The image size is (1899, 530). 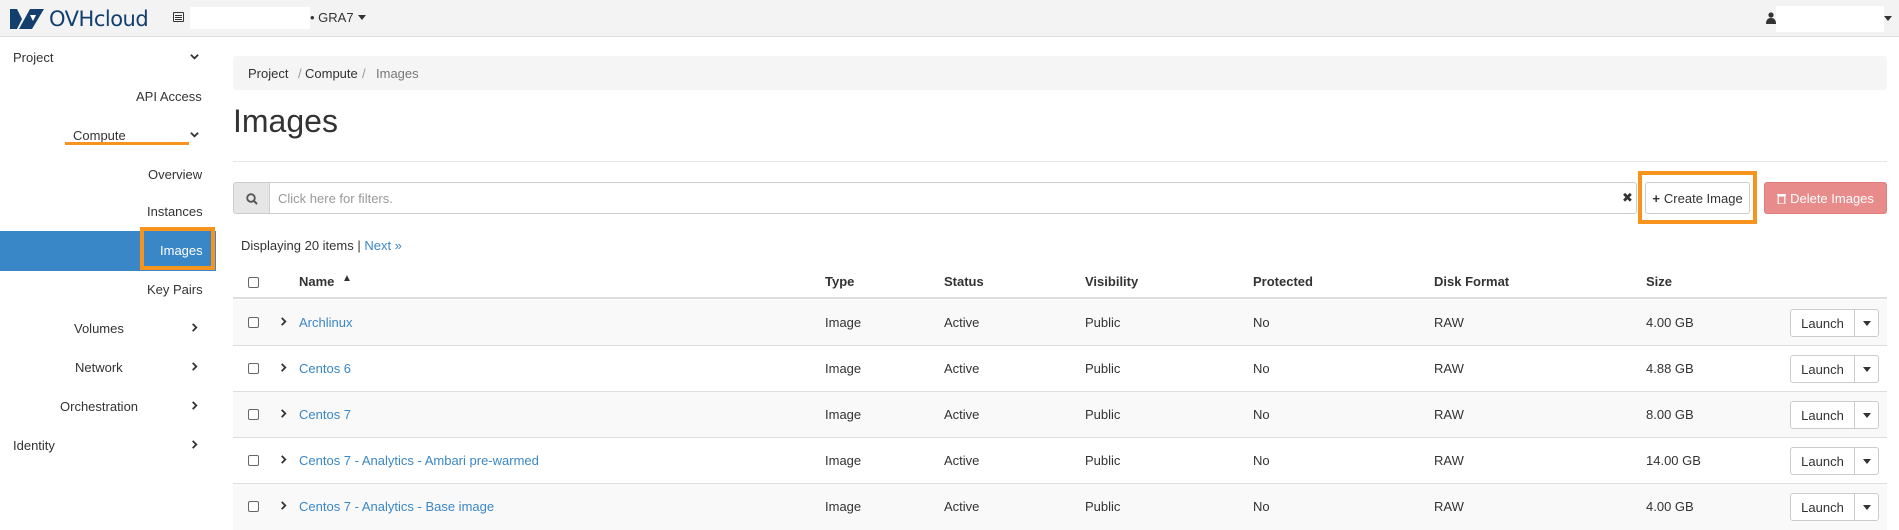 What do you see at coordinates (953, 198) in the screenshot?
I see `filter-input` at bounding box center [953, 198].